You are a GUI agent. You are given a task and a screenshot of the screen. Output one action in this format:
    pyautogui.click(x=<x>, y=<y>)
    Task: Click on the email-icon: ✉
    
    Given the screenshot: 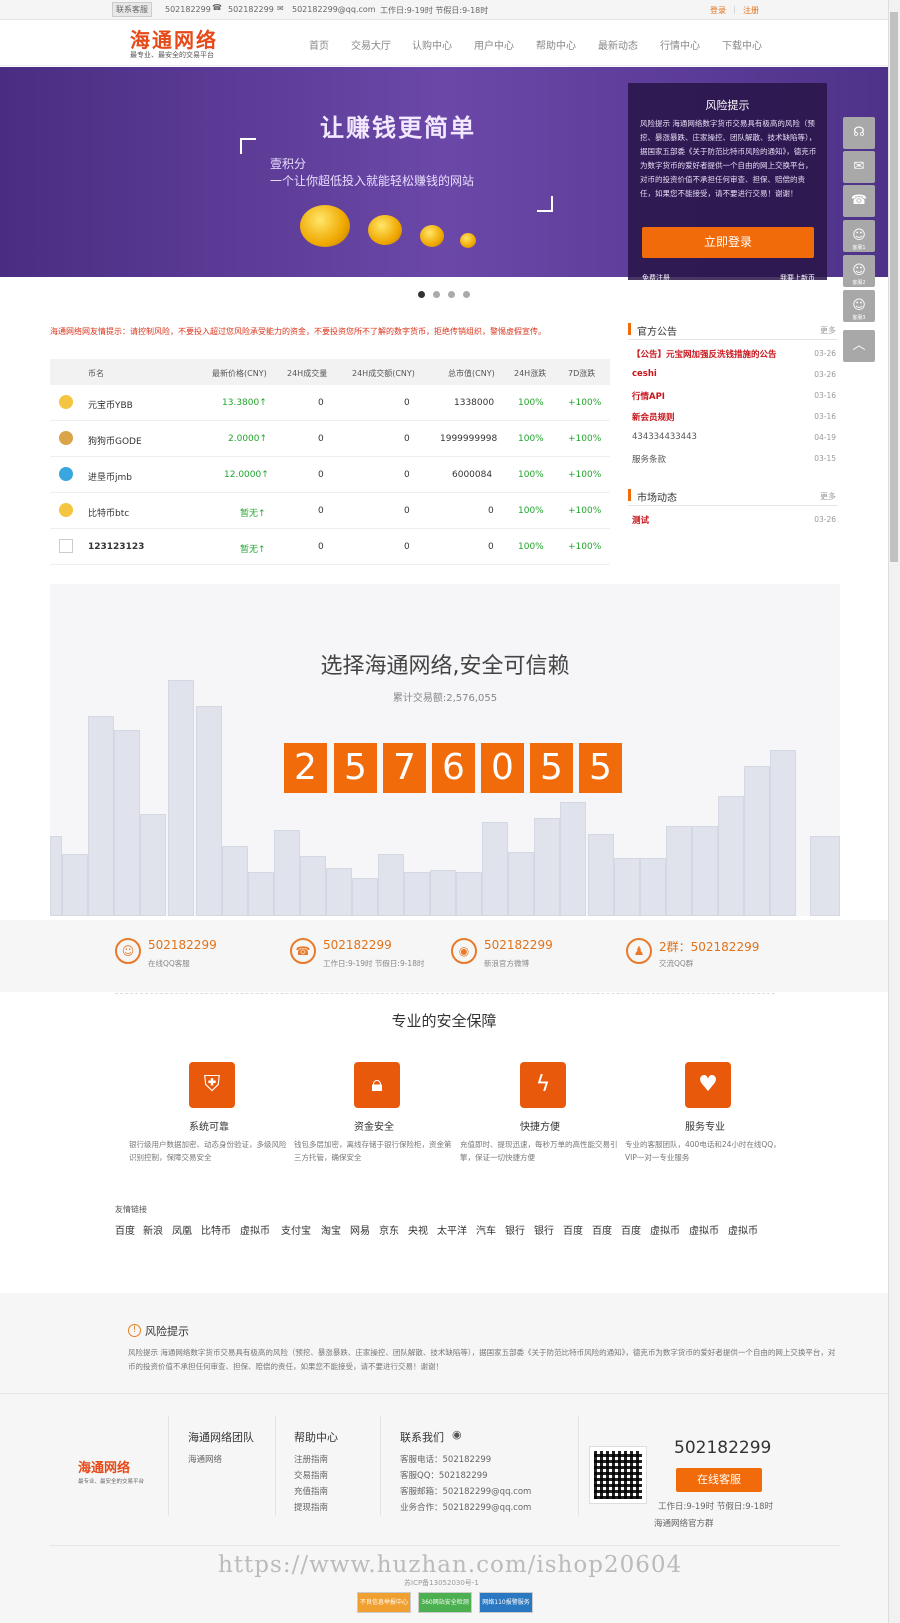 What is the action you would take?
    pyautogui.click(x=280, y=8)
    